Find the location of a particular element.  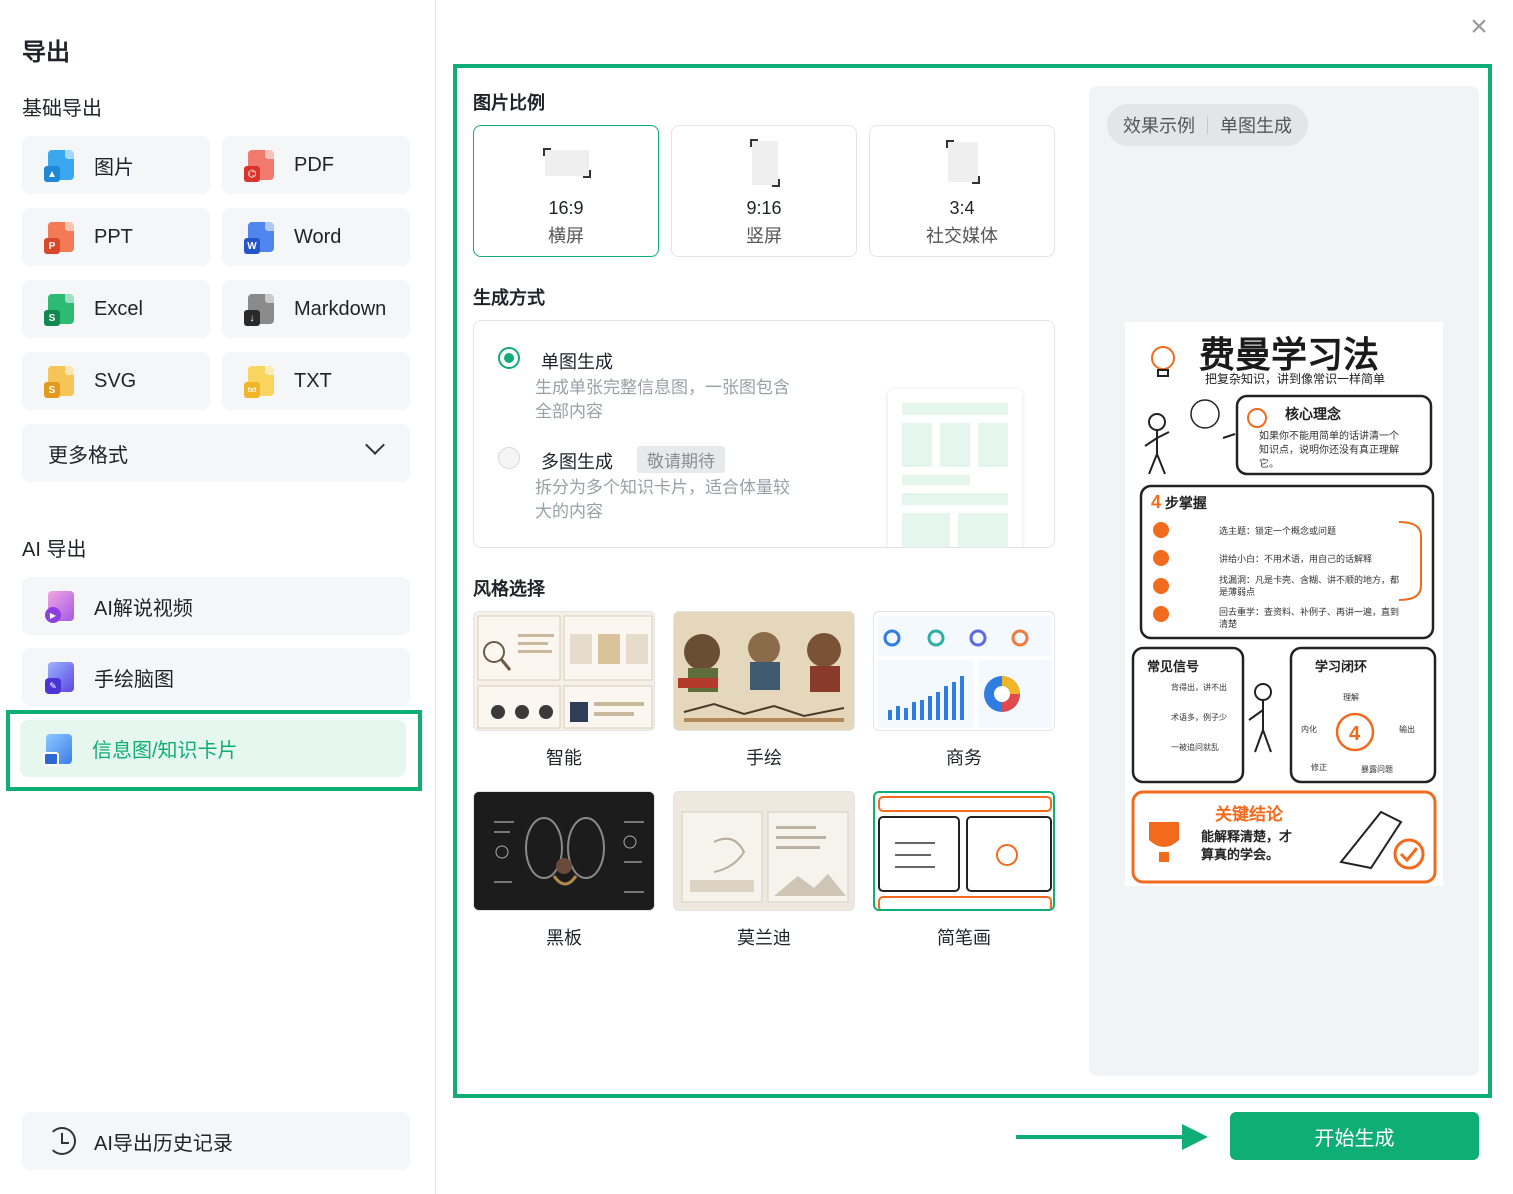

style-handdrawn-thumb is located at coordinates (764, 671).